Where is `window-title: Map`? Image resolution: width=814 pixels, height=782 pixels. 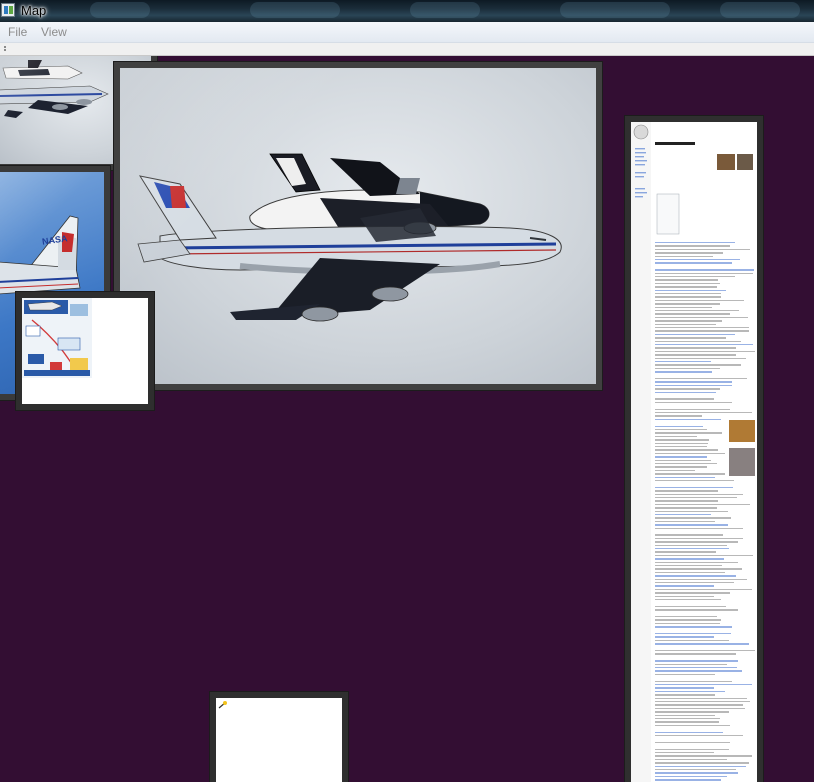 window-title: Map is located at coordinates (34, 10).